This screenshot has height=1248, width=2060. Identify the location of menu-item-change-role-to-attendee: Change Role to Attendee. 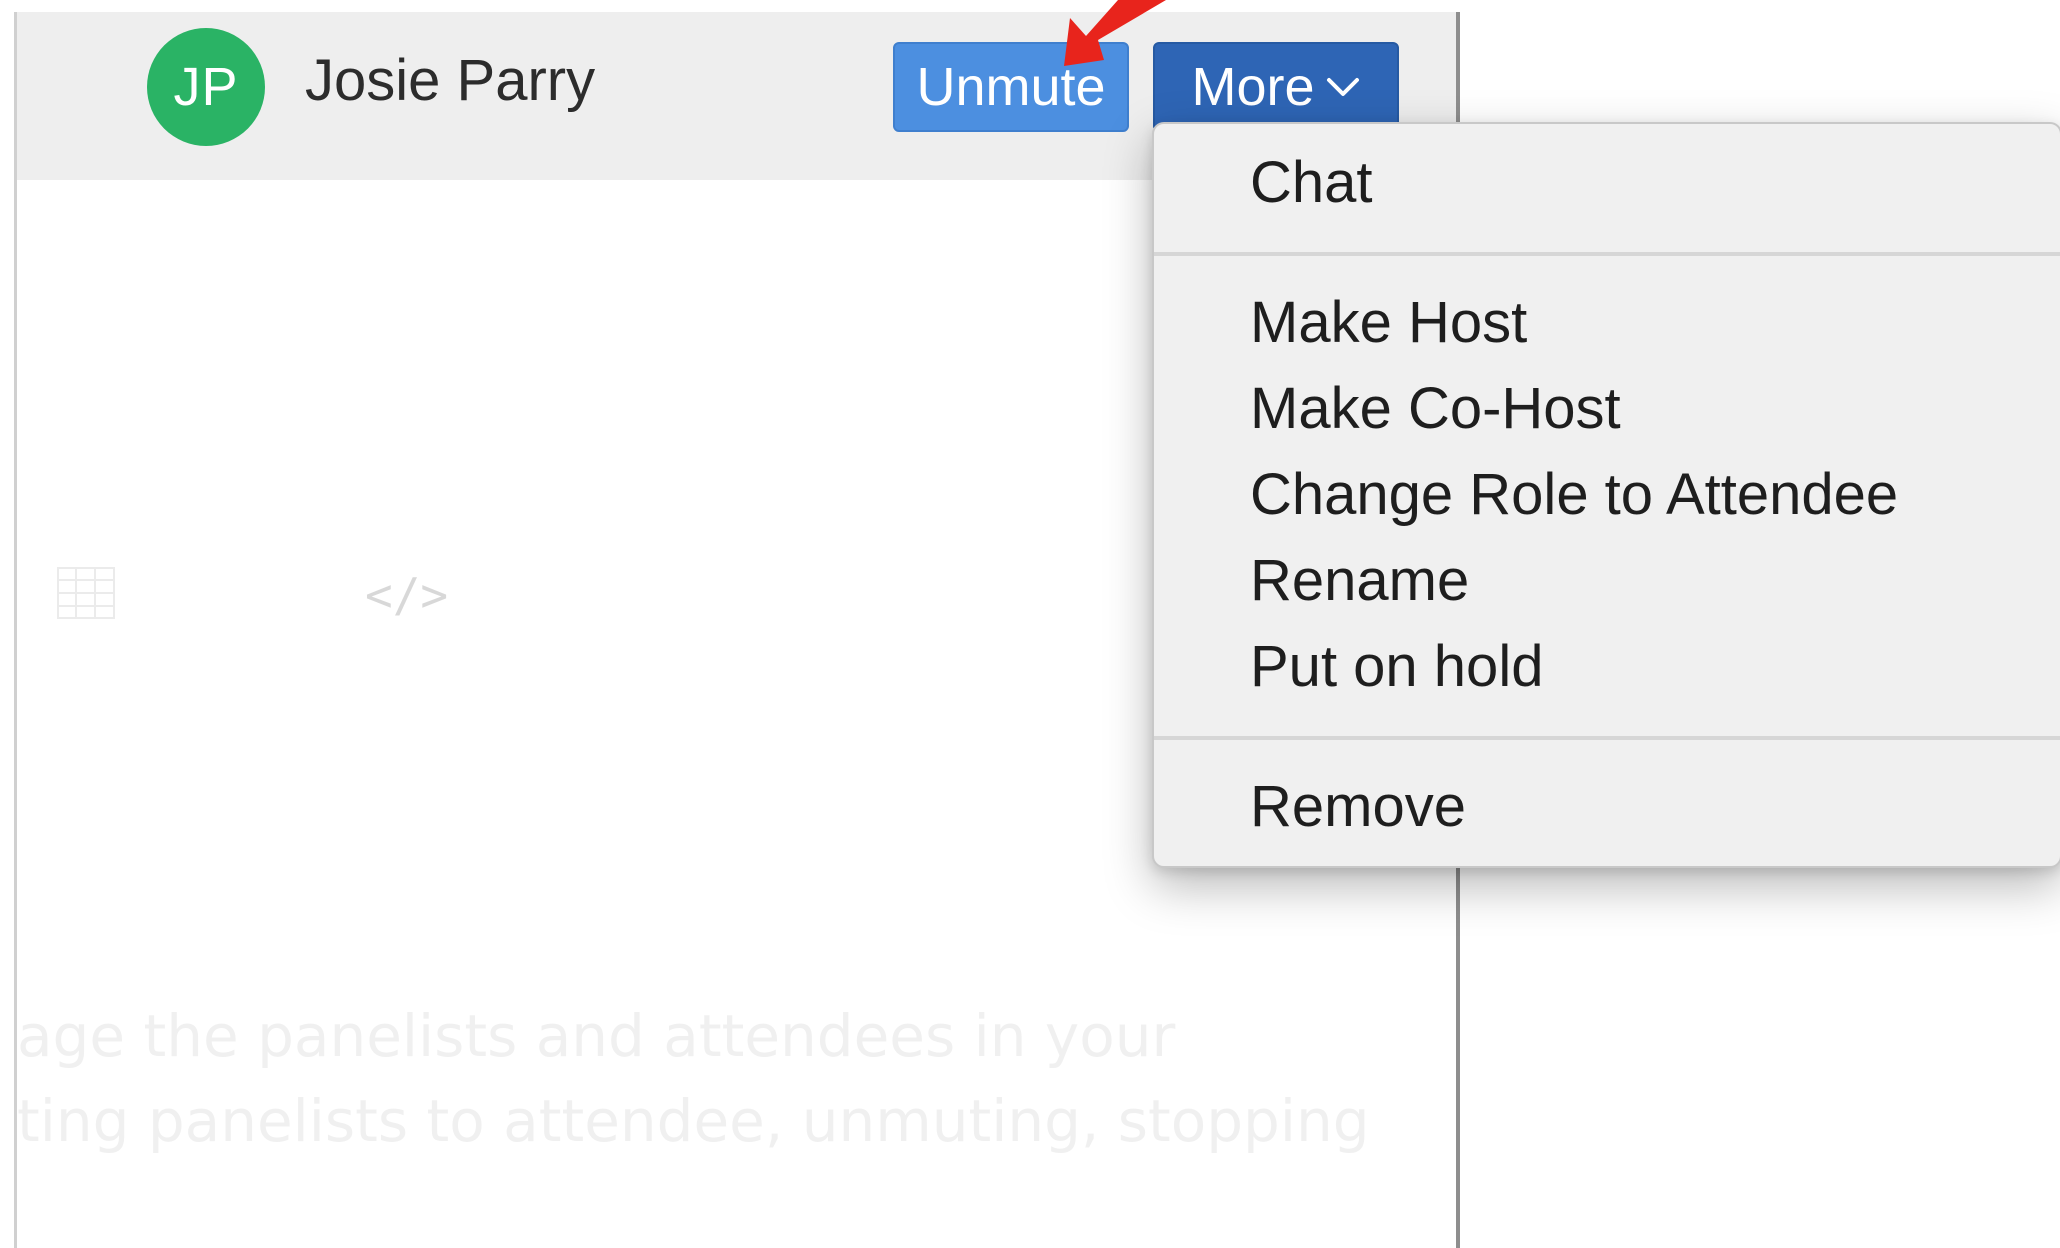
(1574, 495).